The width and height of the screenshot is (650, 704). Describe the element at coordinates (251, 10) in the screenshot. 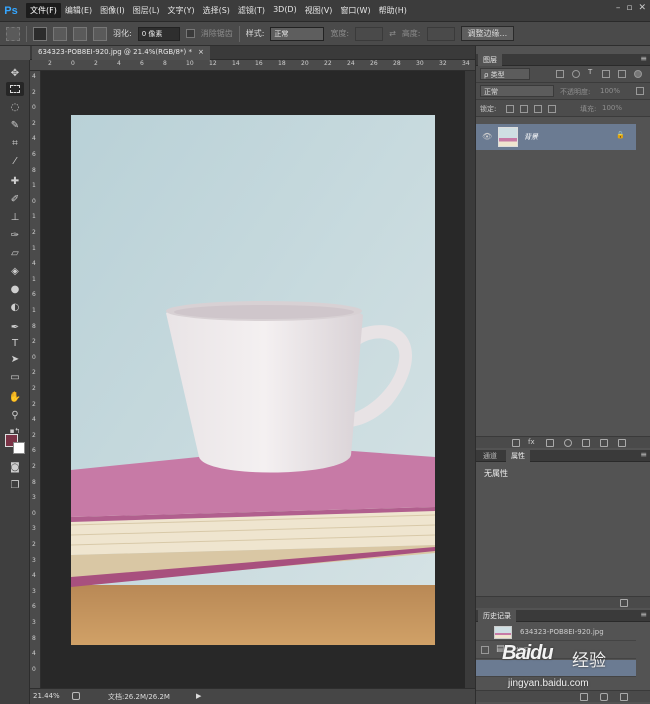

I see `menu-item: 滤镜(T)` at that location.